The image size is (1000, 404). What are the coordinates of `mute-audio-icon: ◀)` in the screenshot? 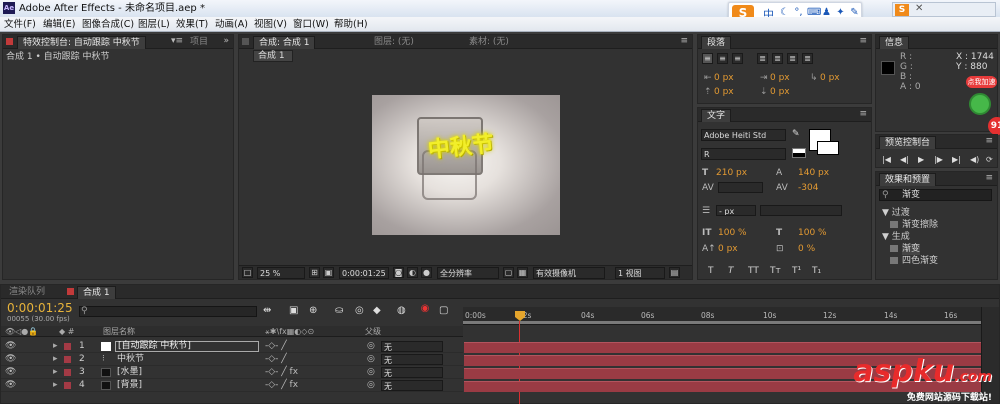 It's located at (974, 159).